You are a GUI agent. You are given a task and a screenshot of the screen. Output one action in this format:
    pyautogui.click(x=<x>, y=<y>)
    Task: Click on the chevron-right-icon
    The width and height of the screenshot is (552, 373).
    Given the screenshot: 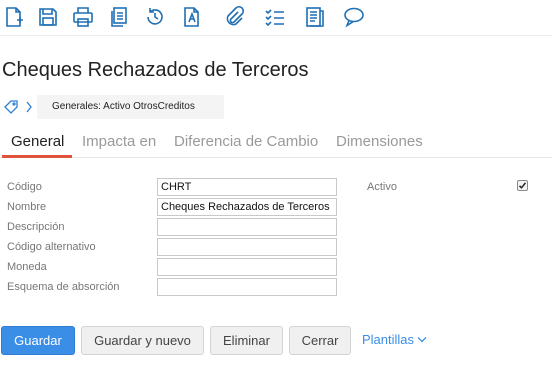 What is the action you would take?
    pyautogui.click(x=29, y=107)
    